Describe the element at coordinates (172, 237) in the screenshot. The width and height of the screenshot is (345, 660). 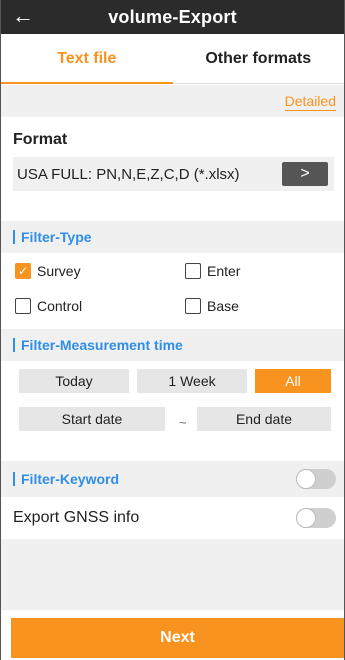
I see `filter-type-header: Filter-Type` at that location.